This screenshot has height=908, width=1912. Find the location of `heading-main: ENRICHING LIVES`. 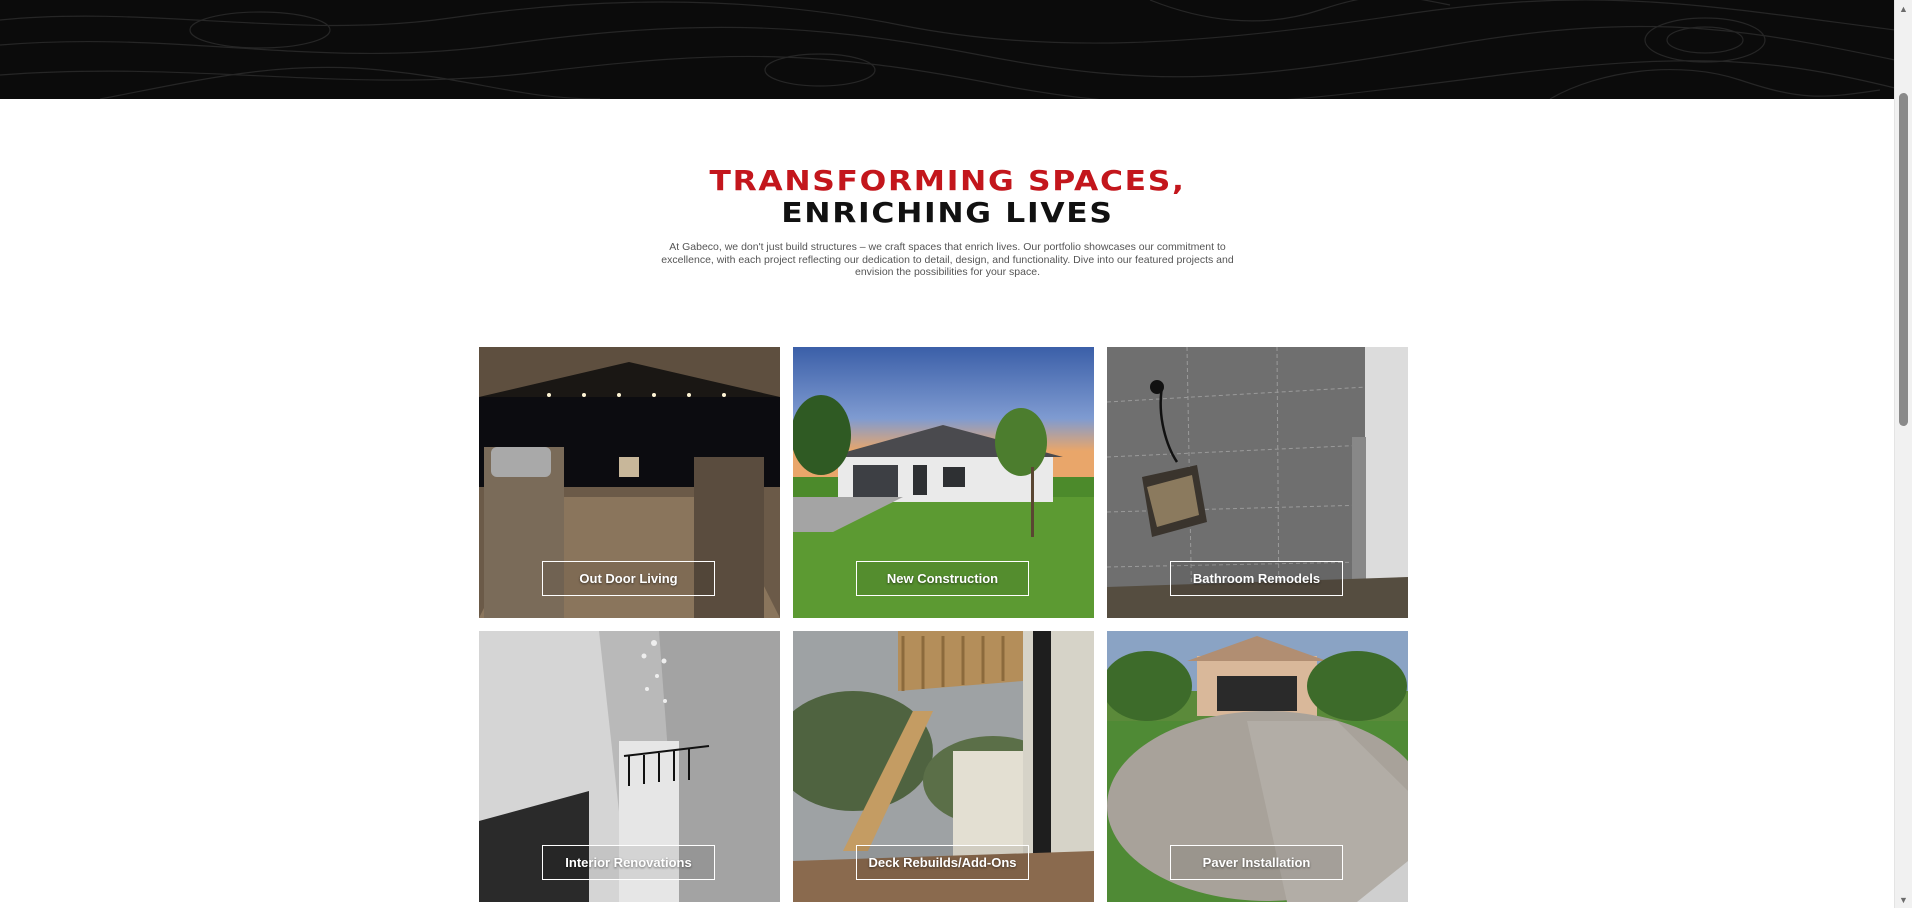

heading-main: ENRICHING LIVES is located at coordinates (947, 212).